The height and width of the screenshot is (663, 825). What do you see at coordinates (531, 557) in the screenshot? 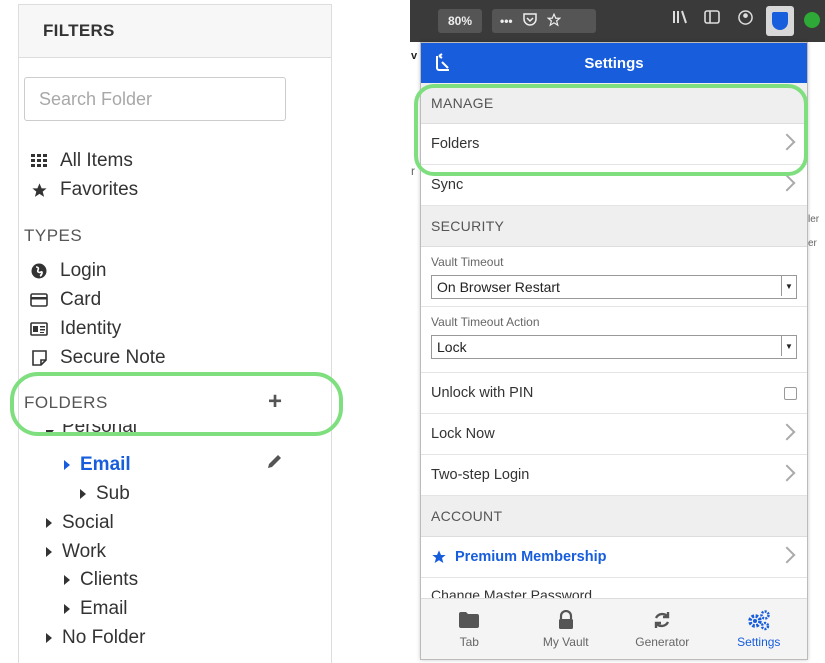
I see `premium-membership-label: Premium Membership` at bounding box center [531, 557].